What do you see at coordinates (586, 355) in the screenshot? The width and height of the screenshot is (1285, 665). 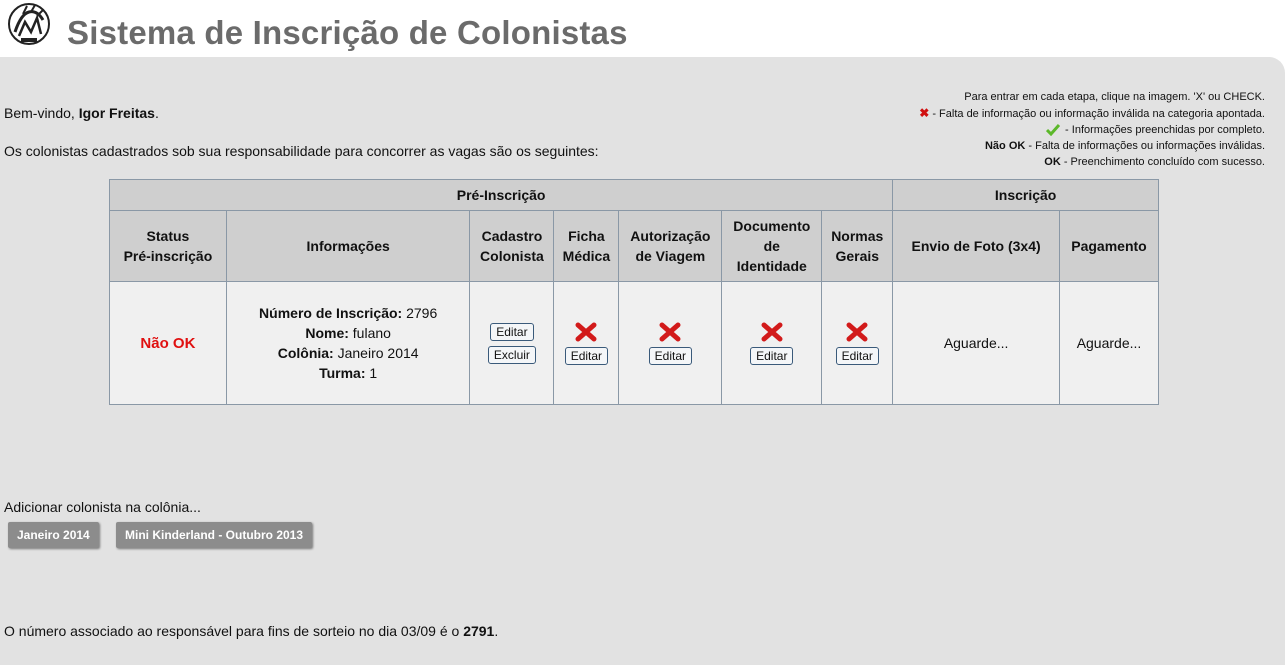 I see `edit-ficha-button: Editar` at bounding box center [586, 355].